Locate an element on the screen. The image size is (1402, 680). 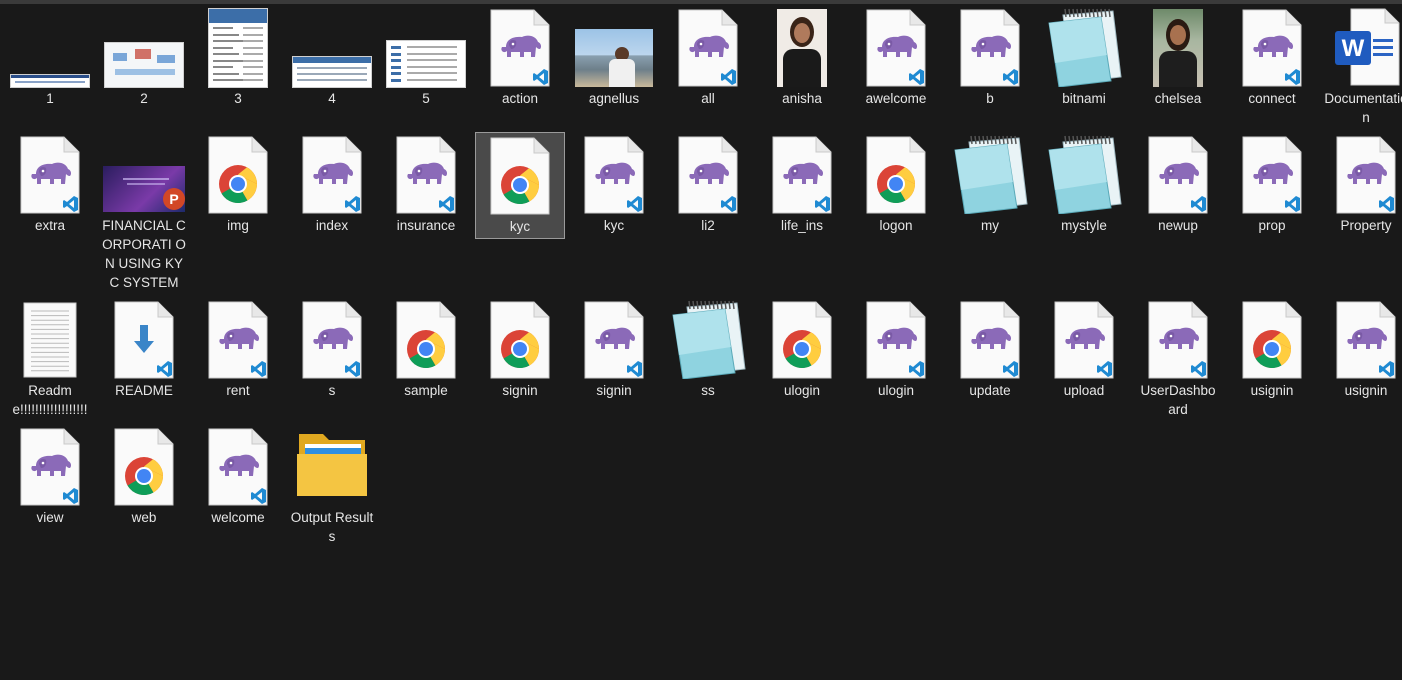
file-item-bitnami: bitnami is located at coordinates (1084, 56).